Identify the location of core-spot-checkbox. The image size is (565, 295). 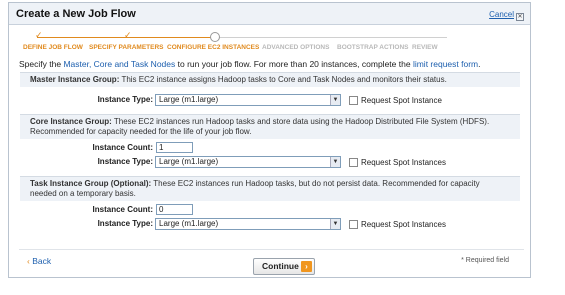
(353, 162).